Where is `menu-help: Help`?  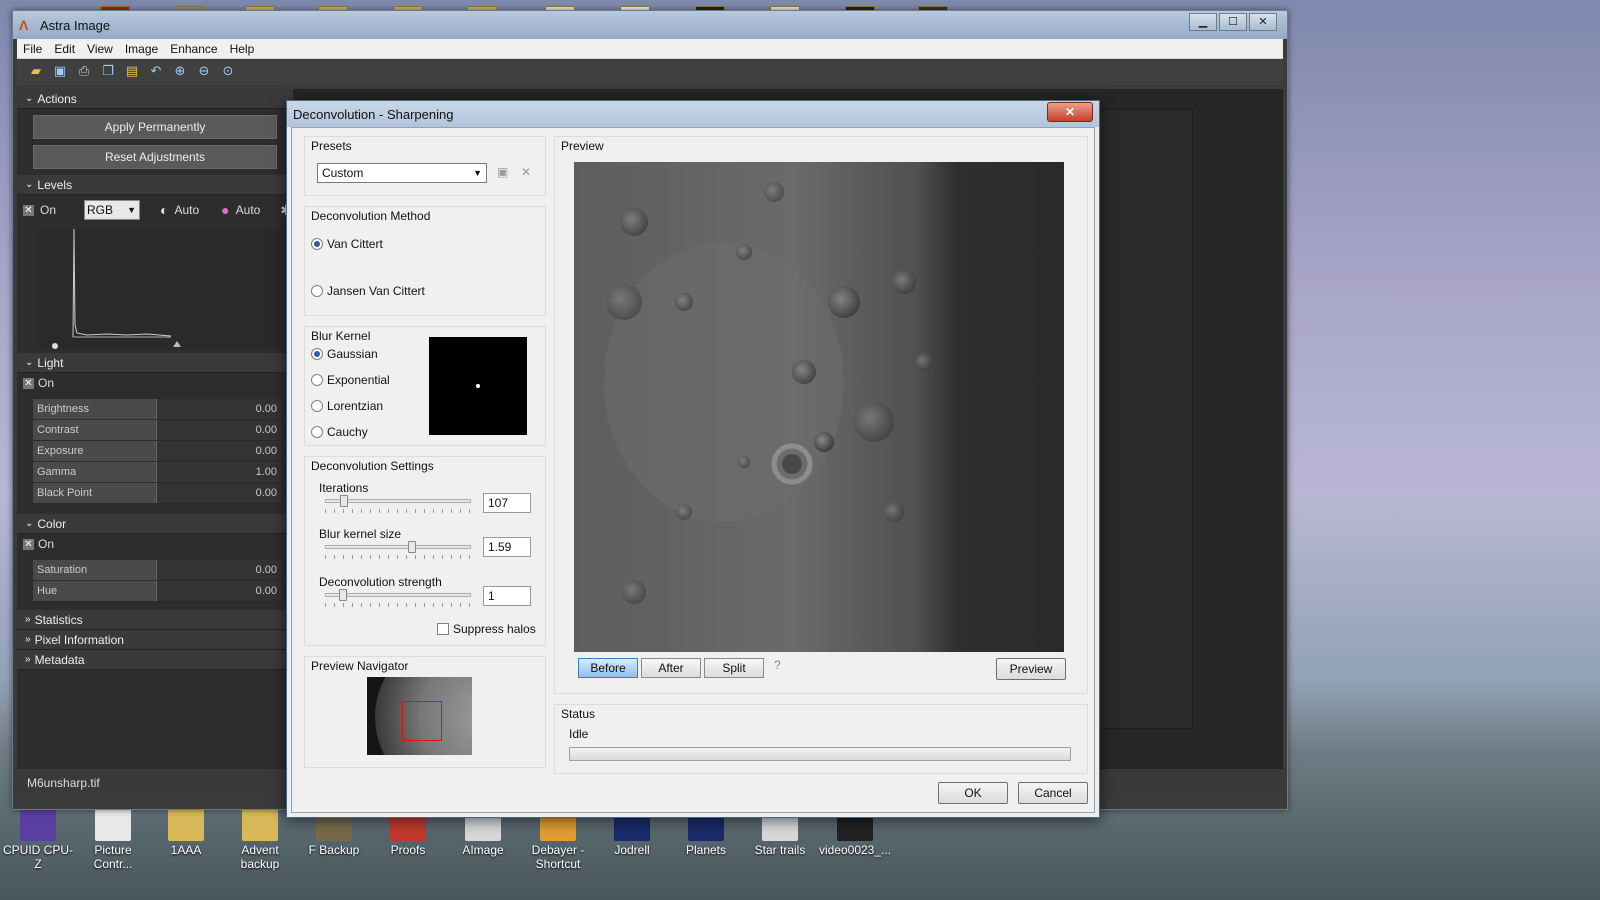 menu-help: Help is located at coordinates (242, 49).